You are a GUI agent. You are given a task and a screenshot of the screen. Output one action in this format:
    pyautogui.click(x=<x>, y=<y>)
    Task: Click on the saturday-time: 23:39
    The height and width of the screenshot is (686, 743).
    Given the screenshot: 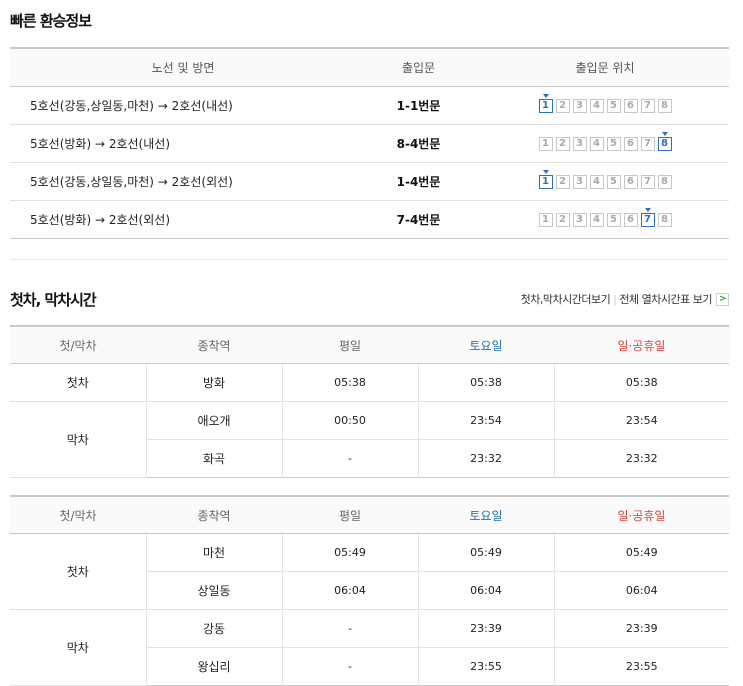 What is the action you would take?
    pyautogui.click(x=485, y=628)
    